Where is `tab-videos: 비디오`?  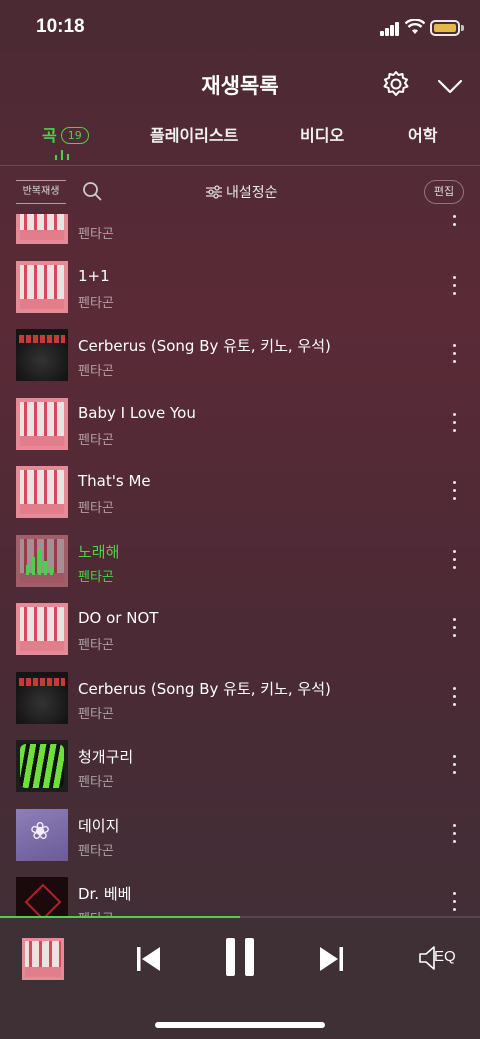
tab-videos: 비디오 is located at coordinates (322, 134).